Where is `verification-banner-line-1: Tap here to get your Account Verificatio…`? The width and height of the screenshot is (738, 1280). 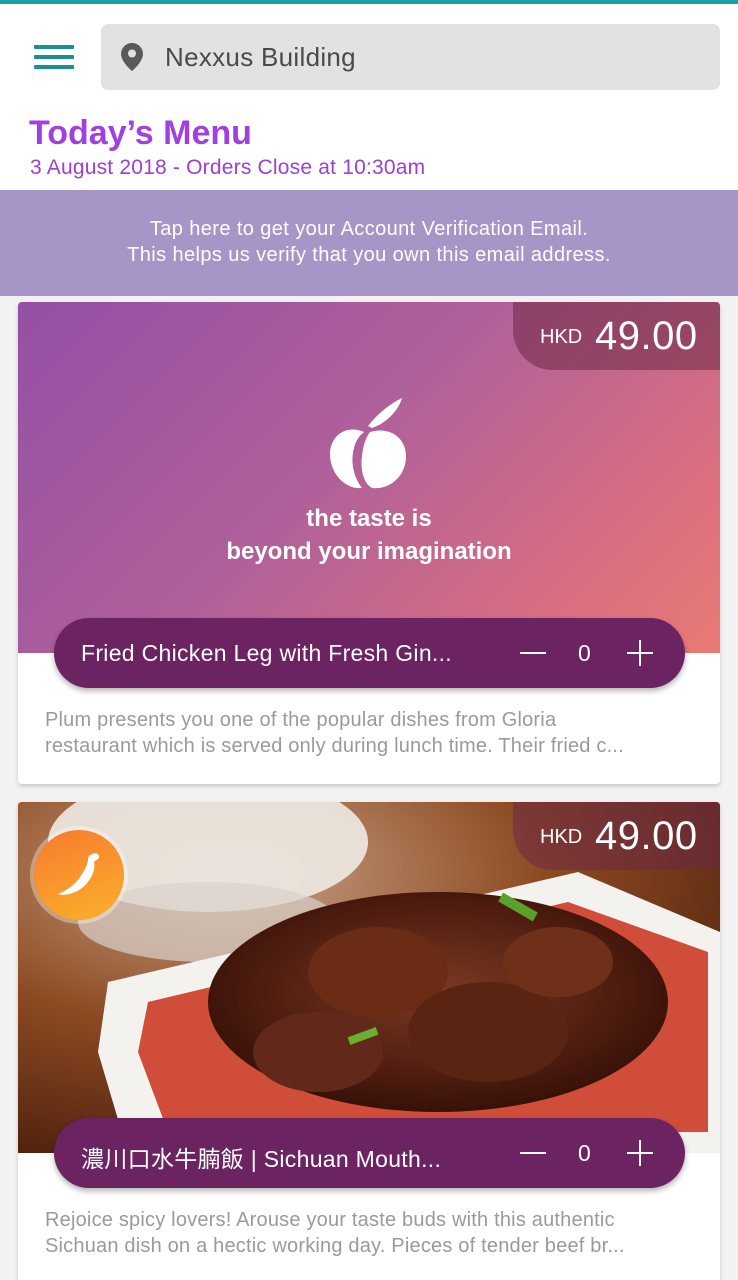 verification-banner-line-1: Tap here to get your Account Verificatio… is located at coordinates (369, 229).